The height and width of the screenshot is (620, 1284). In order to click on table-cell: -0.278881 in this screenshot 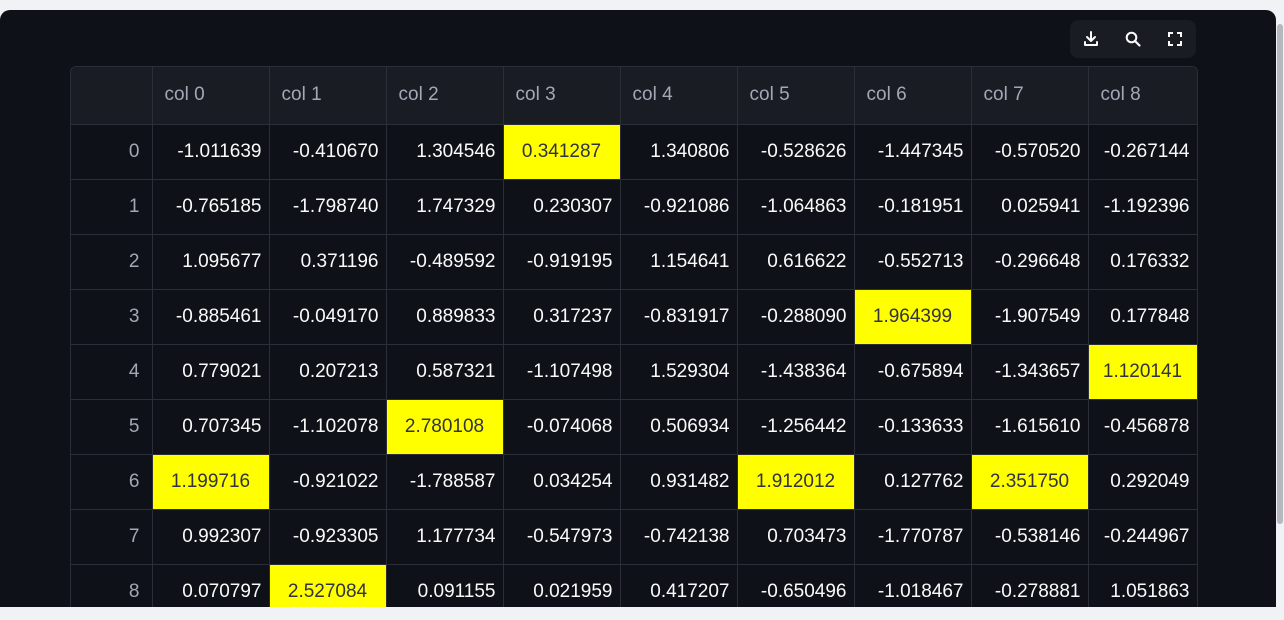, I will do `click(1030, 585)`.